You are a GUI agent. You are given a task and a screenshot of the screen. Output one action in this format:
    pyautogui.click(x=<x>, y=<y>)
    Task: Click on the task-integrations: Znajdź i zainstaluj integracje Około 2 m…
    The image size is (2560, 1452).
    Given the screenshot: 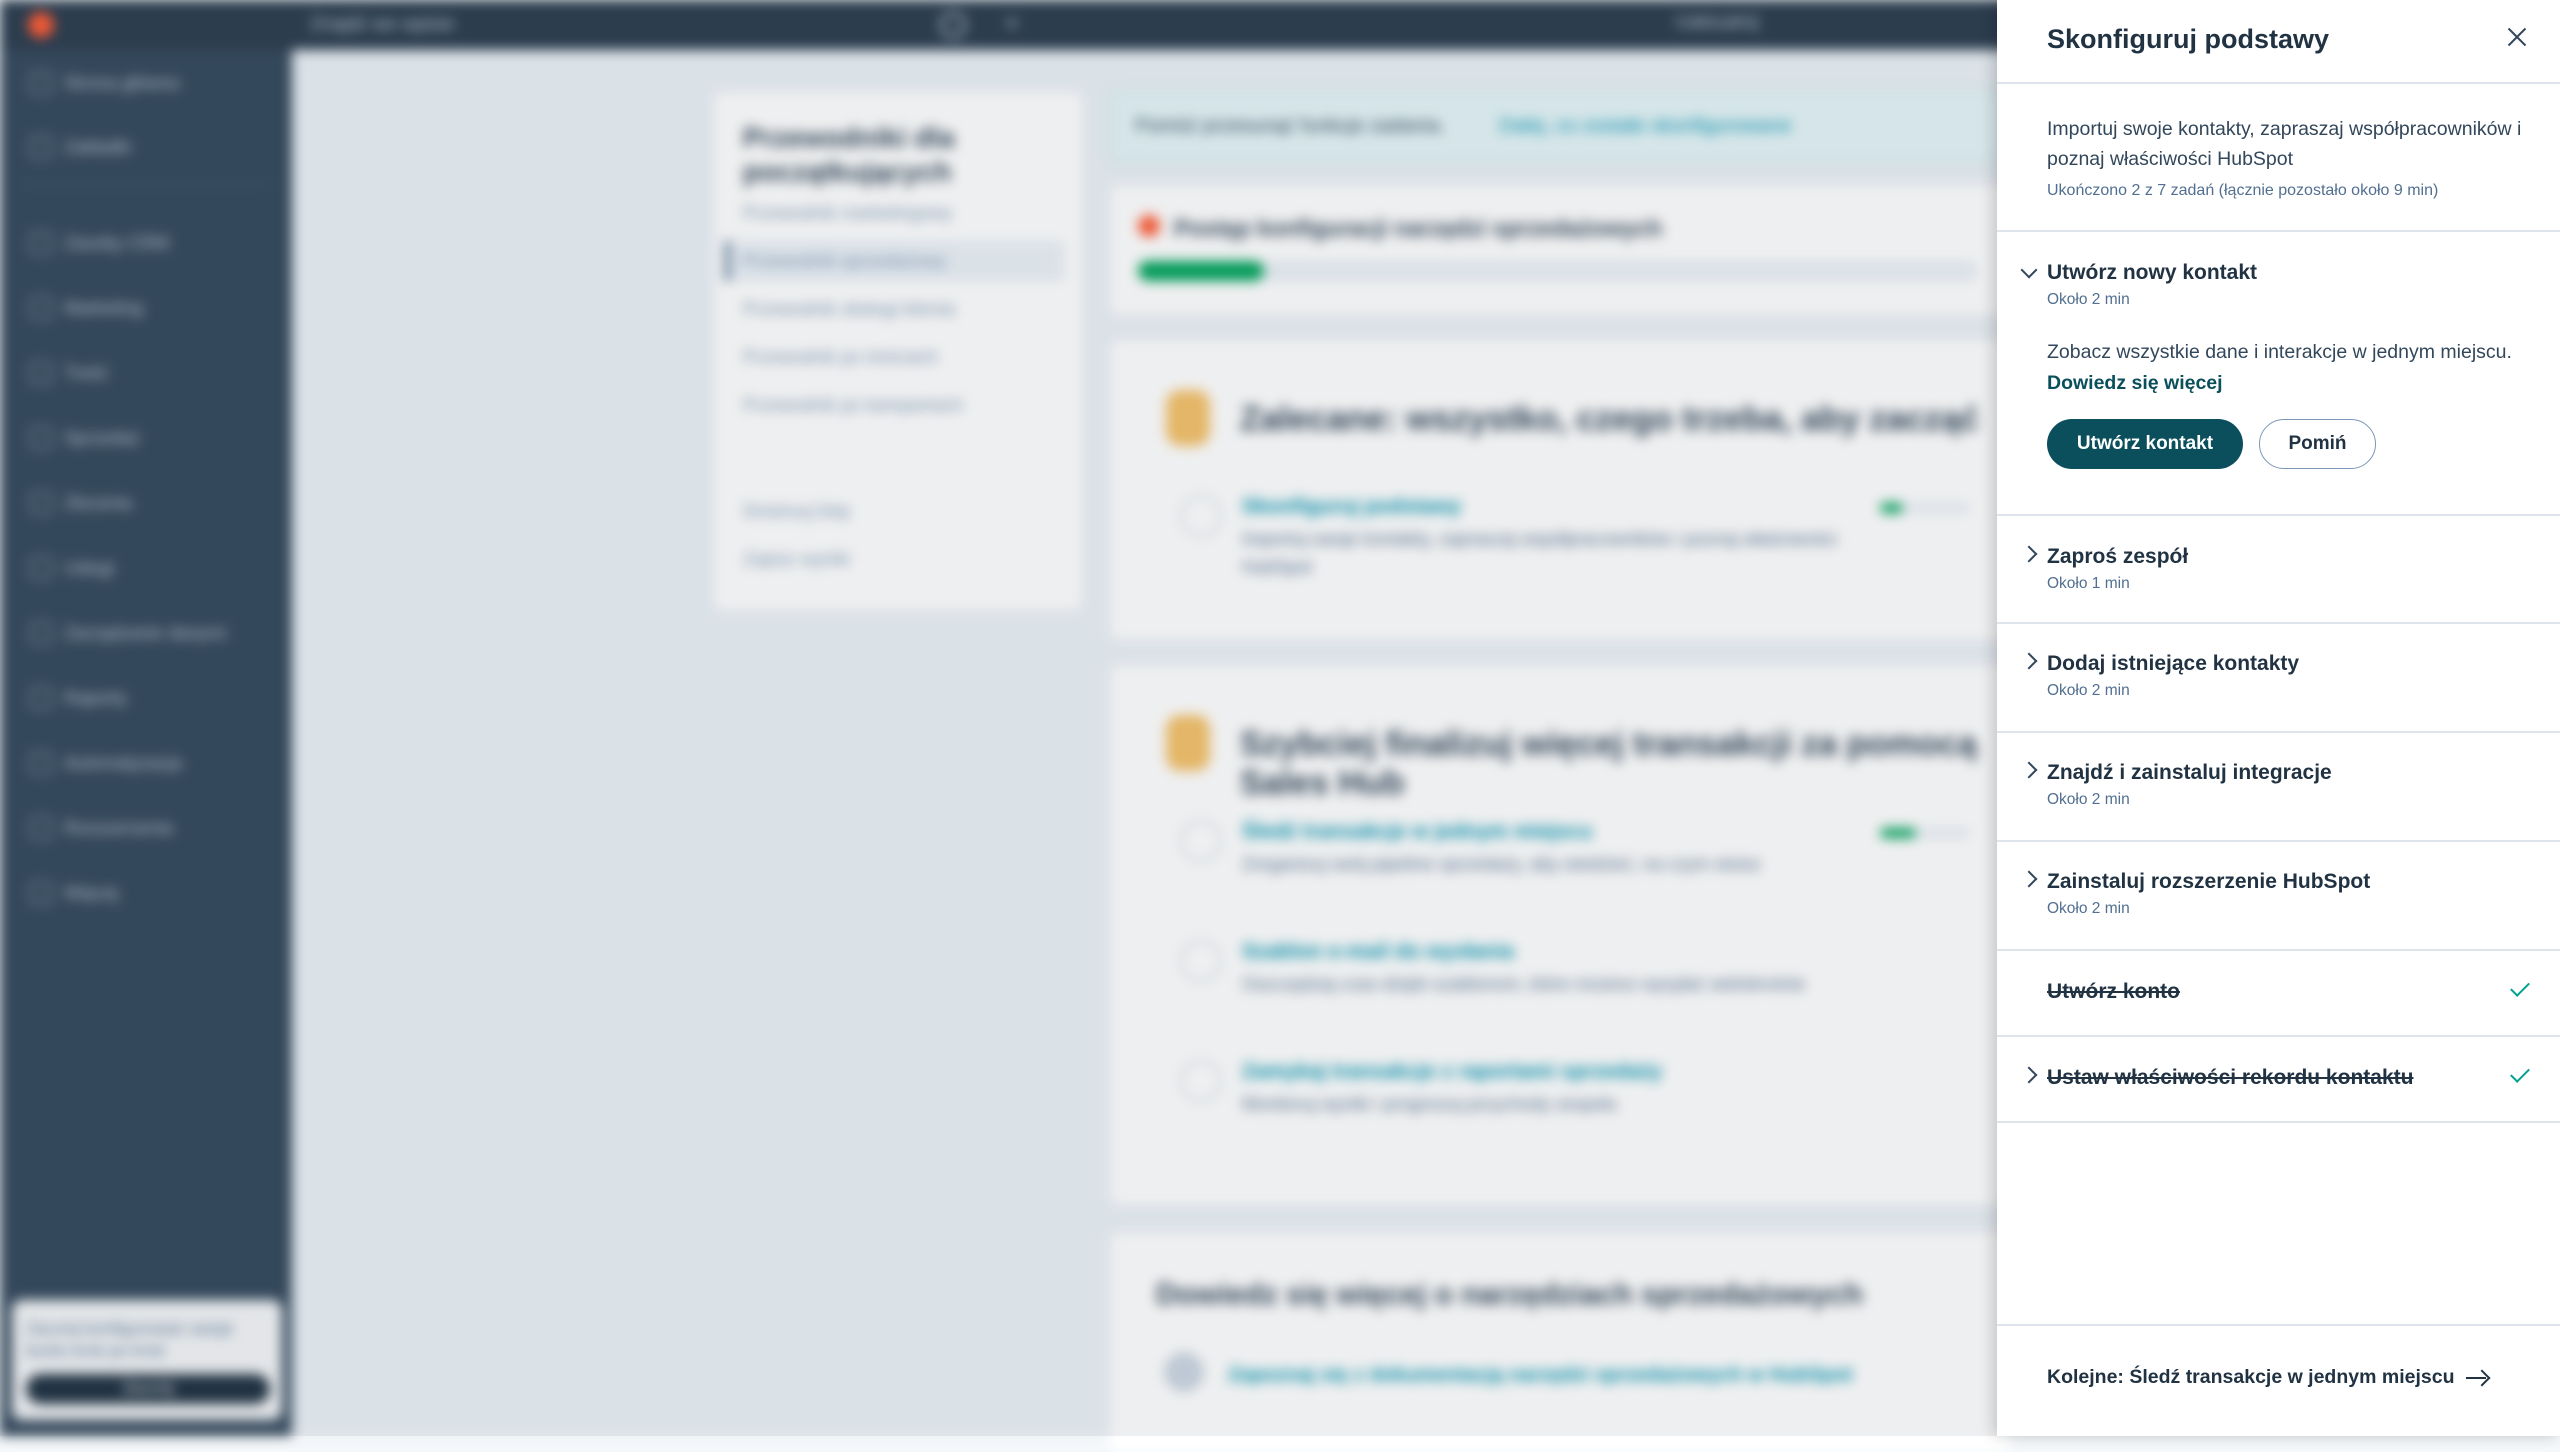 What is the action you would take?
    pyautogui.click(x=2278, y=786)
    